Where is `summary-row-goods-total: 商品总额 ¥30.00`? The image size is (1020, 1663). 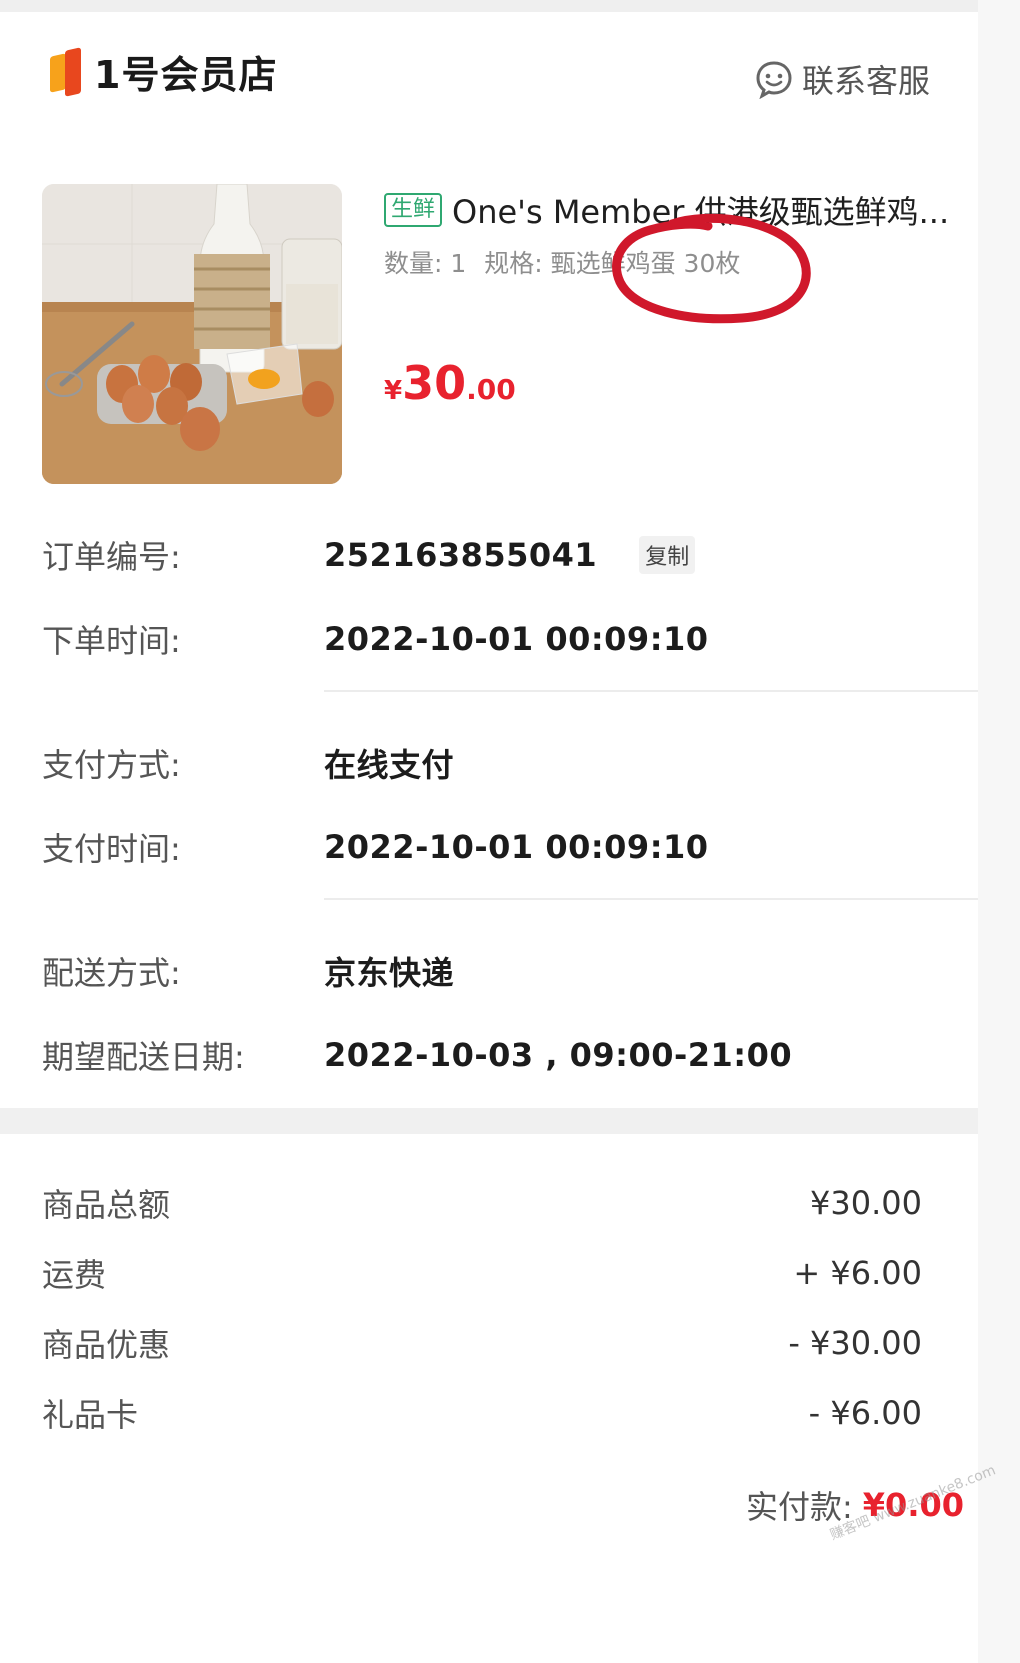
summary-row-goods-total: 商品总额 ¥30.00 is located at coordinates (482, 1203).